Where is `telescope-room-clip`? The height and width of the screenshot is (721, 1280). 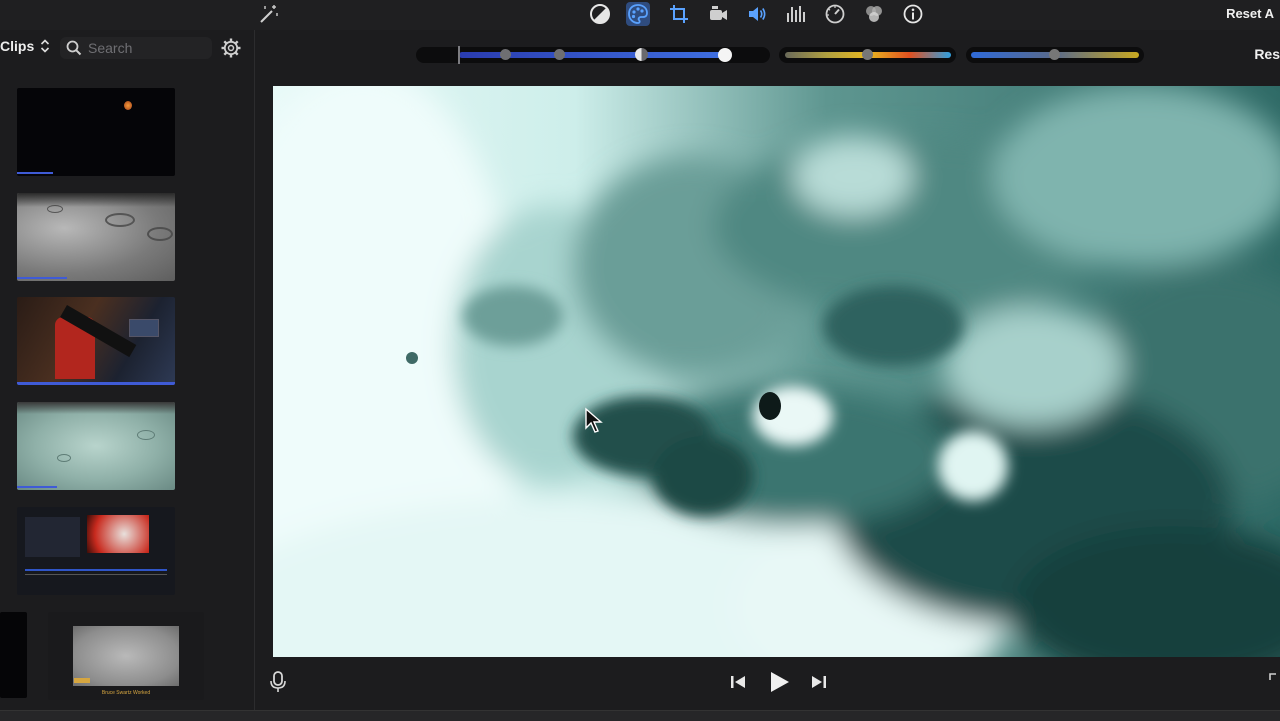
telescope-room-clip is located at coordinates (96, 341).